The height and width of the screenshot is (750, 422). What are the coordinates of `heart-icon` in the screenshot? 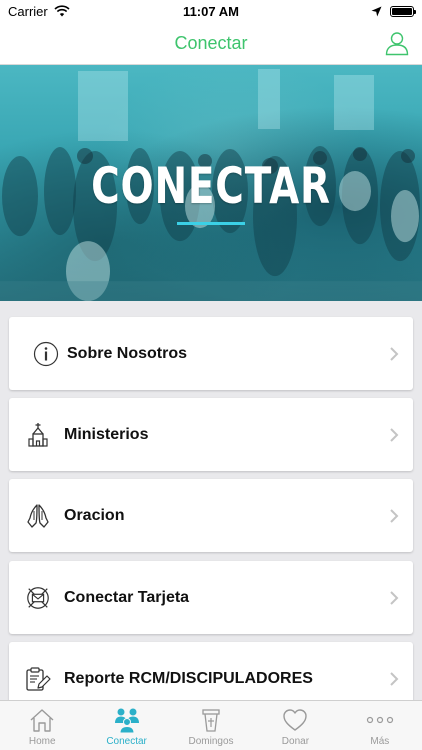 It's located at (295, 720).